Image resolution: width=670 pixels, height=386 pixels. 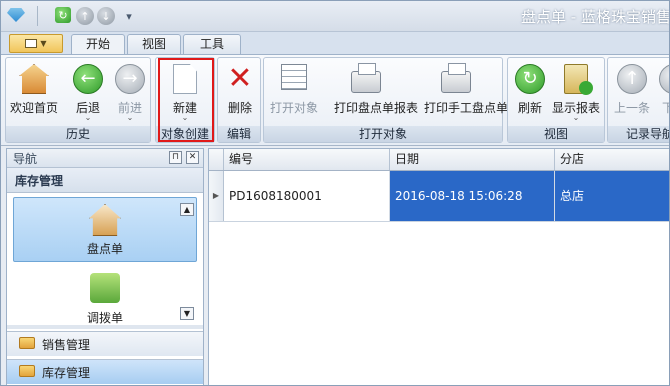 What do you see at coordinates (104, 249) in the screenshot?
I see `nav-item-label: 盘点单` at bounding box center [104, 249].